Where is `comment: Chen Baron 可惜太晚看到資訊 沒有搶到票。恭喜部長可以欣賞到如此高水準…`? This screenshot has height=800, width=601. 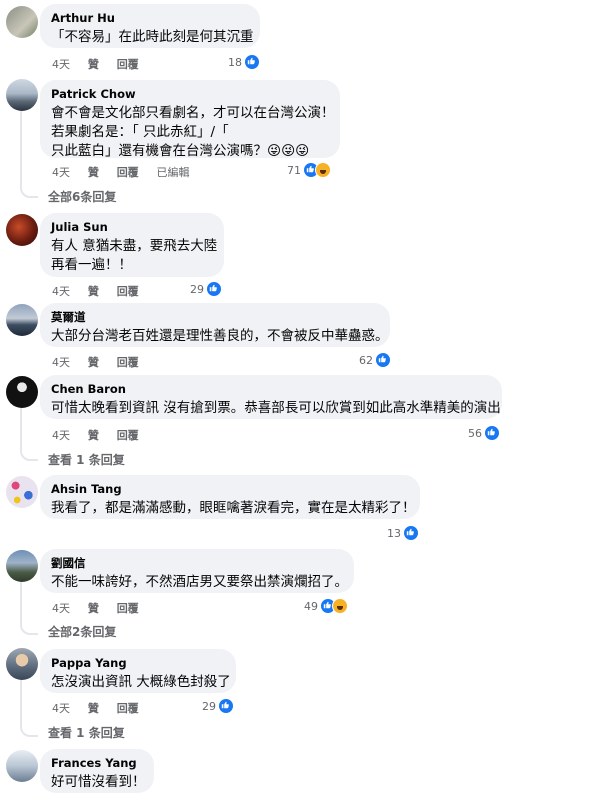 comment: Chen Baron 可惜太晚看到資訊 沒有搶到票。恭喜部長可以欣賞到如此高水準… is located at coordinates (300, 419).